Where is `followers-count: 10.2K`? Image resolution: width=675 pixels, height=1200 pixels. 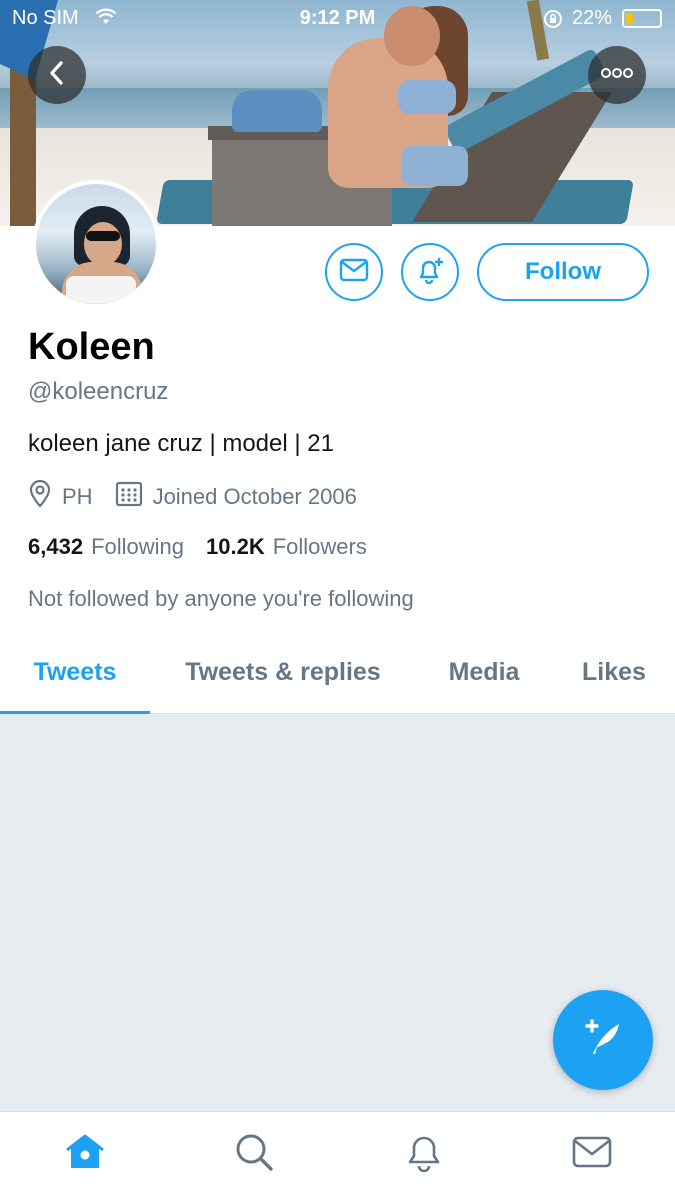 followers-count: 10.2K is located at coordinates (235, 547).